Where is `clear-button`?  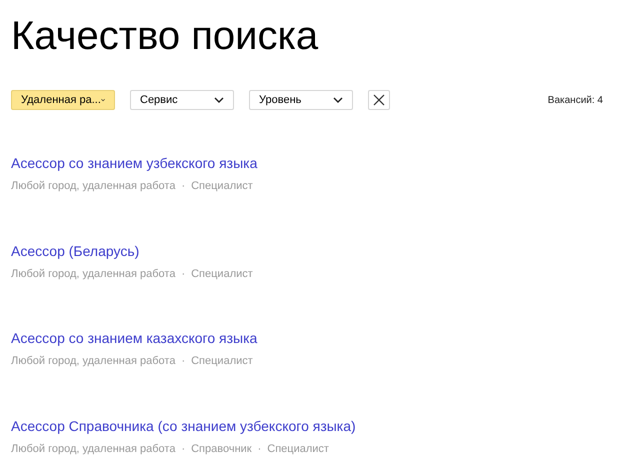
clear-button is located at coordinates (379, 100).